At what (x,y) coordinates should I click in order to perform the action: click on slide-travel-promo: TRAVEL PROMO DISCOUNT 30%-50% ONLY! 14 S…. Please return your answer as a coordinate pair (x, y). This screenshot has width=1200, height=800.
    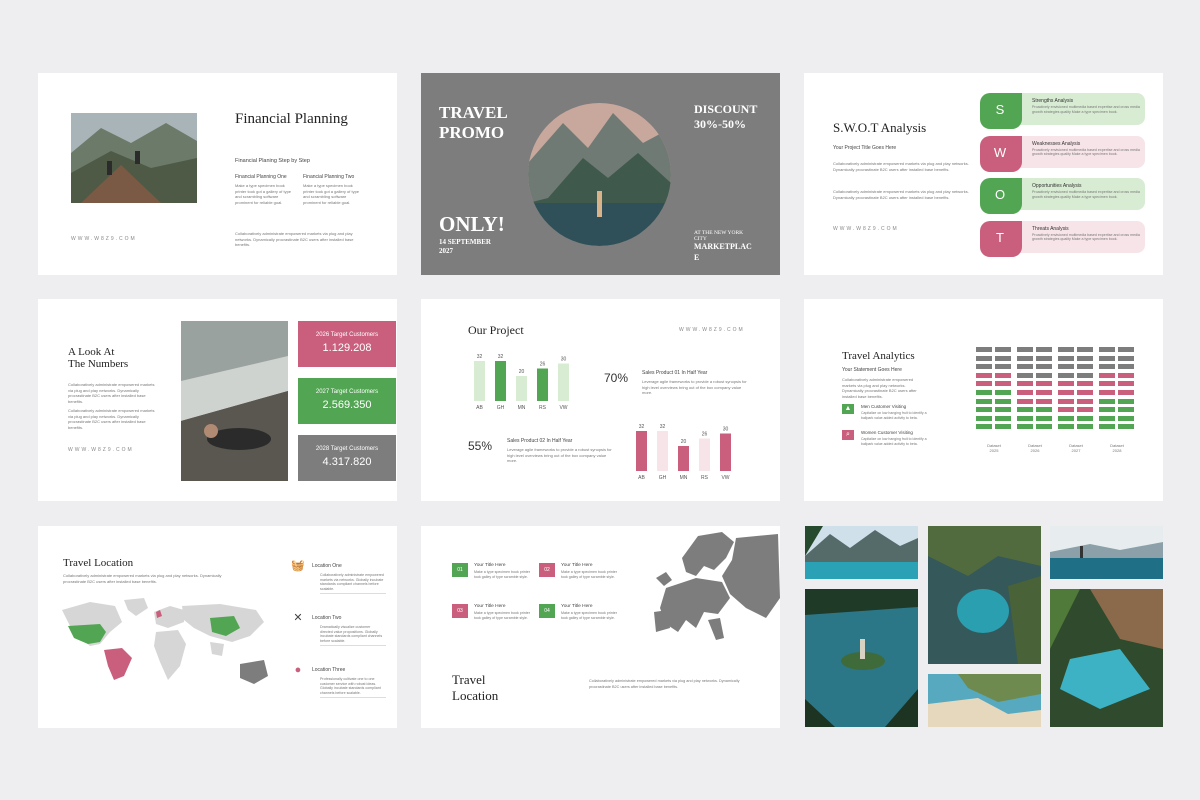
    Looking at the image, I should click on (600, 174).